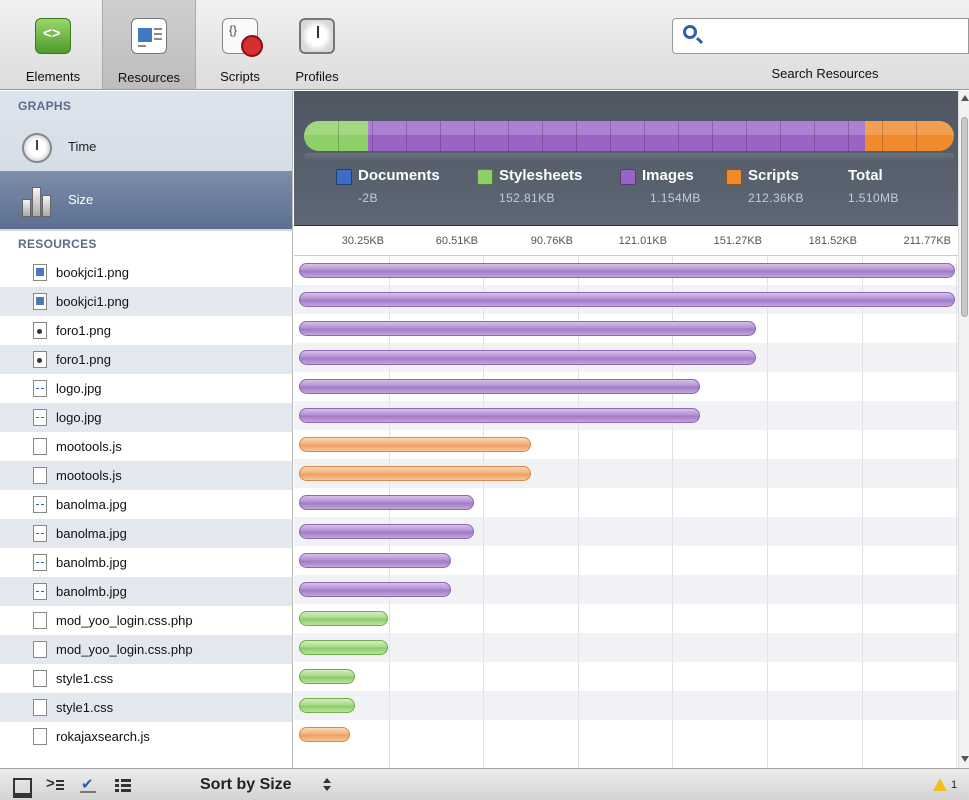 This screenshot has width=969, height=800. I want to click on ruler-tick-label: 60.51KB, so click(456, 241).